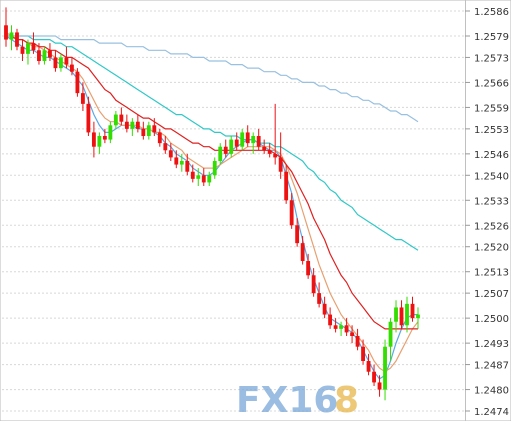 This screenshot has width=511, height=425. Describe the element at coordinates (491, 83) in the screenshot. I see `y-tick-label: 1.2566` at that location.